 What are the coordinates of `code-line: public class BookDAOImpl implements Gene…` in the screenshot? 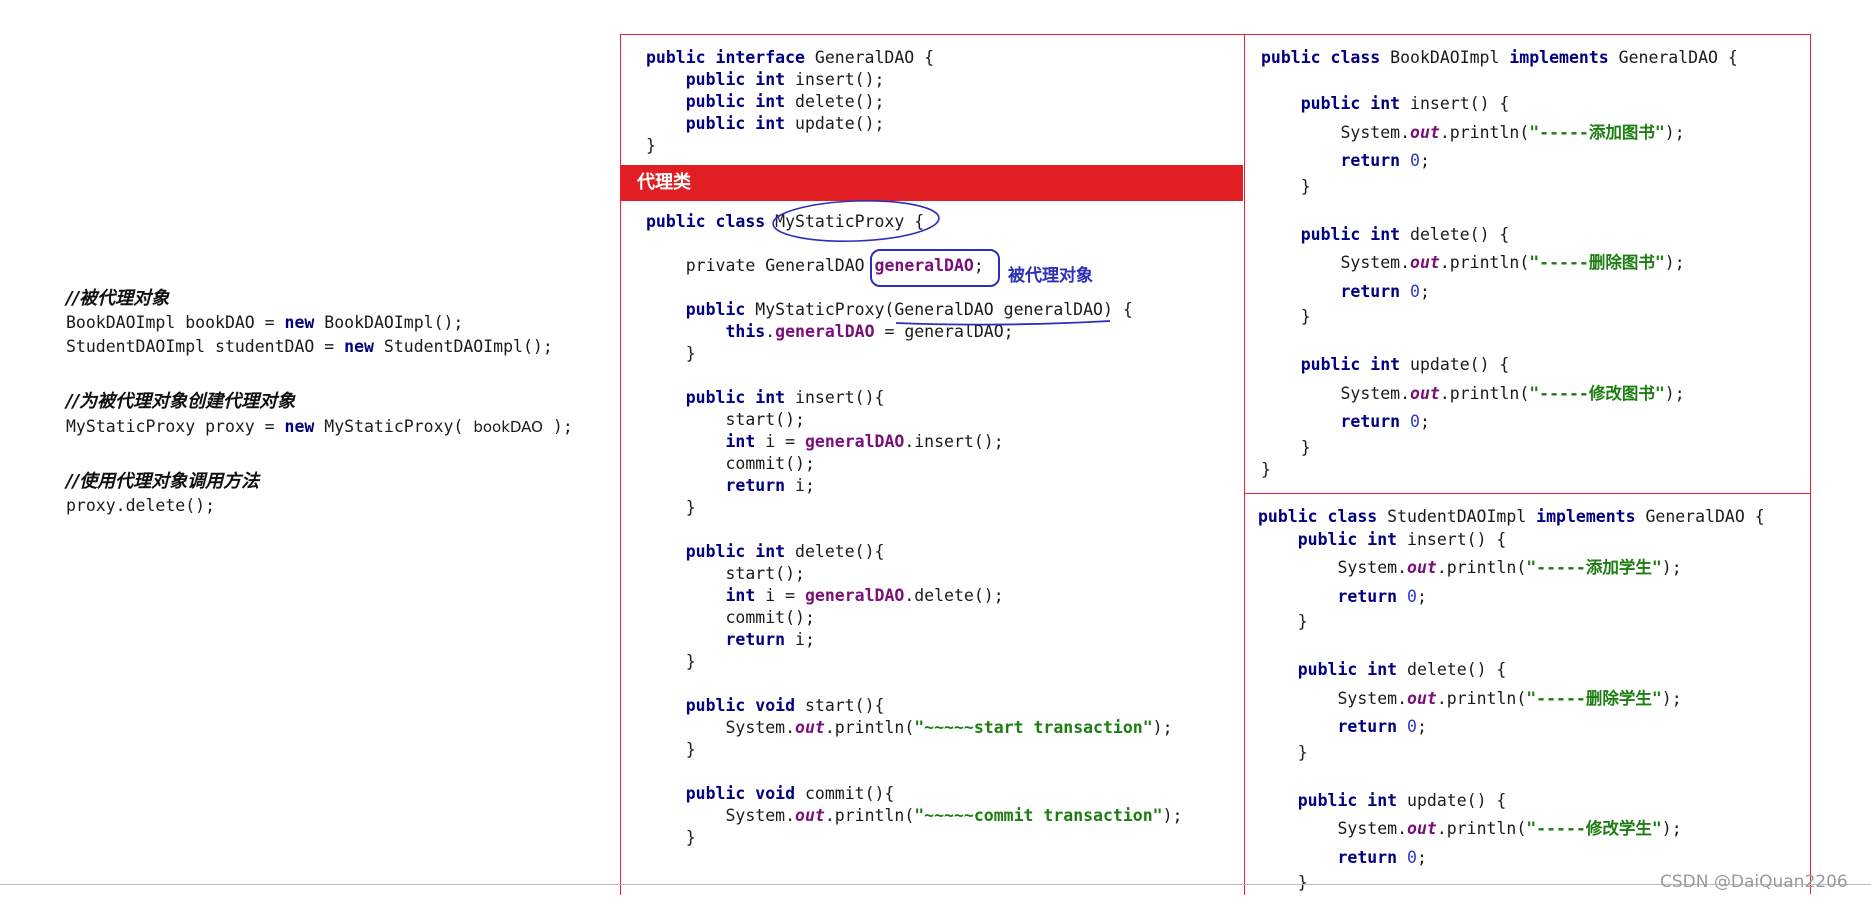 It's located at (1499, 58).